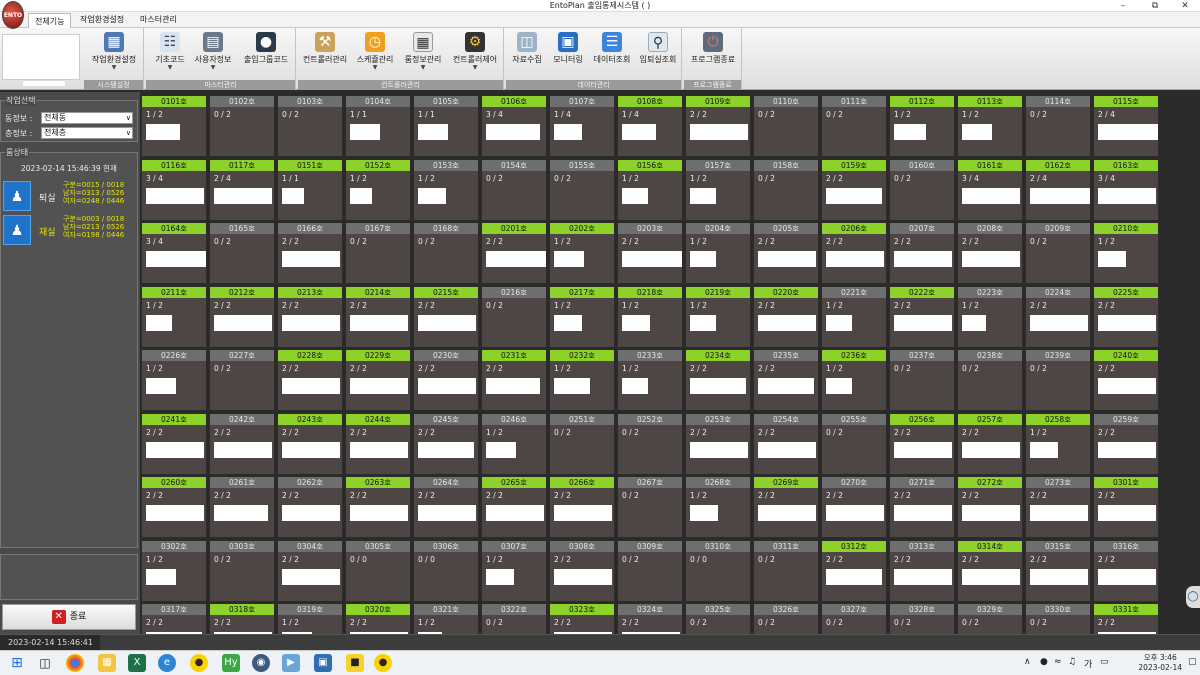 The height and width of the screenshot is (675, 1200). What do you see at coordinates (582, 619) in the screenshot?
I see `room-cell: 0323호 2 / 2` at bounding box center [582, 619].